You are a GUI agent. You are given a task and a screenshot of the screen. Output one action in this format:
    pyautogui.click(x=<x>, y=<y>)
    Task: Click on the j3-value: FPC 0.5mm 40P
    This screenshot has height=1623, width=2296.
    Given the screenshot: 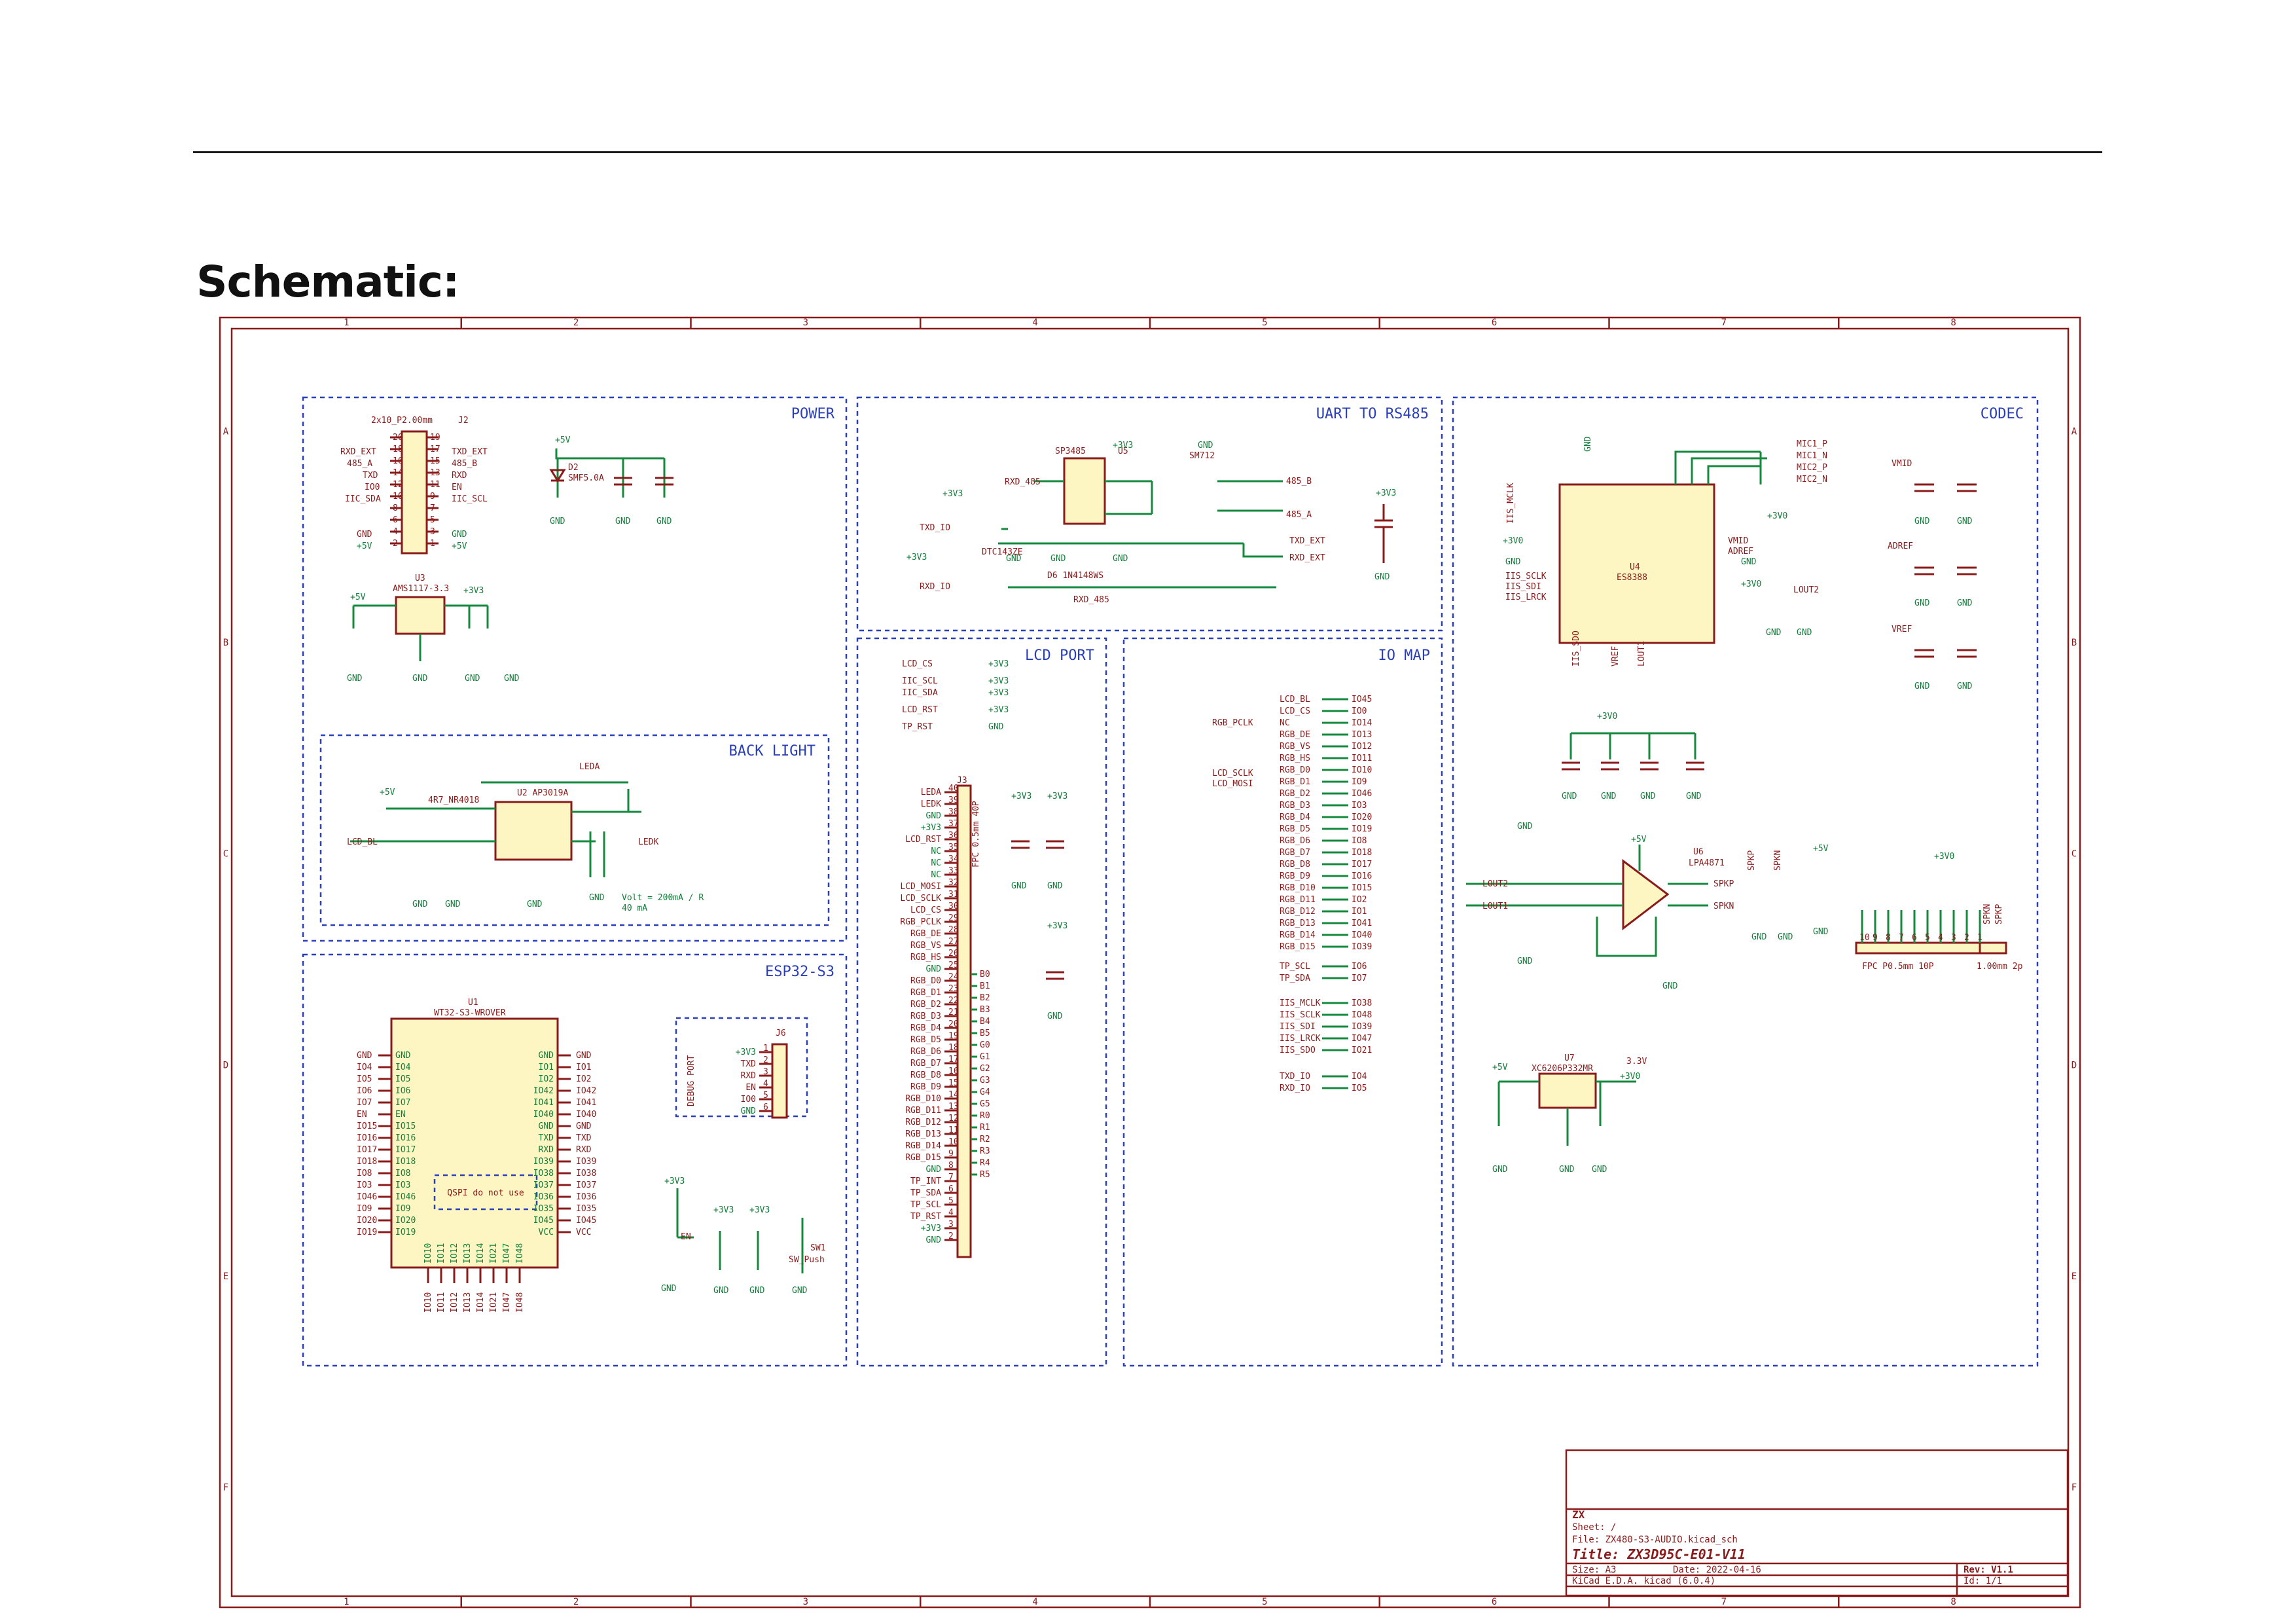 What is the action you would take?
    pyautogui.click(x=976, y=834)
    